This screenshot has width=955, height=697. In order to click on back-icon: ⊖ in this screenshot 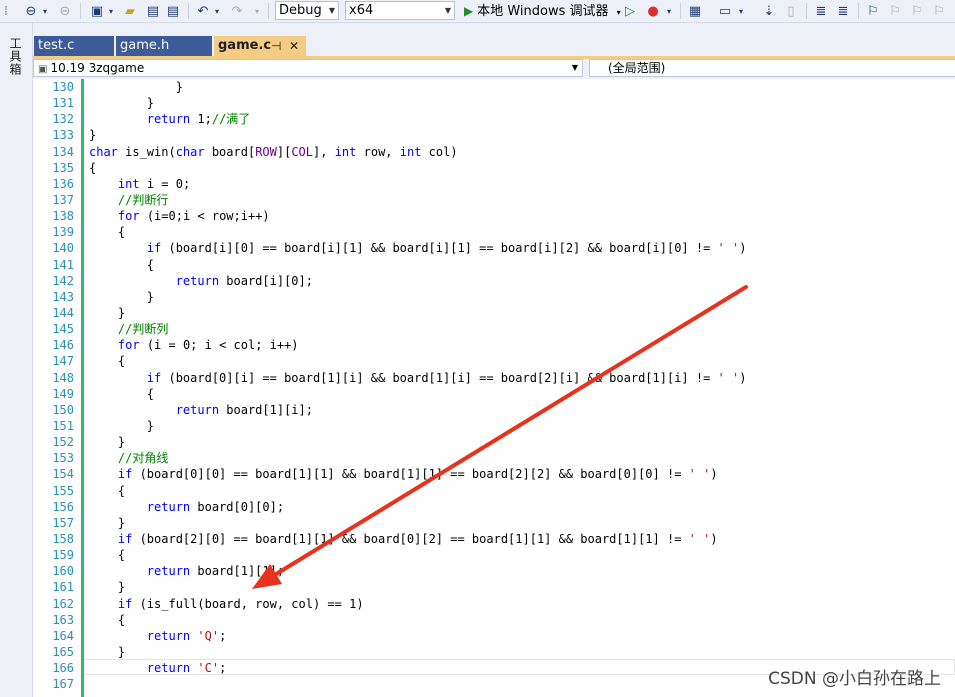, I will do `click(31, 11)`.